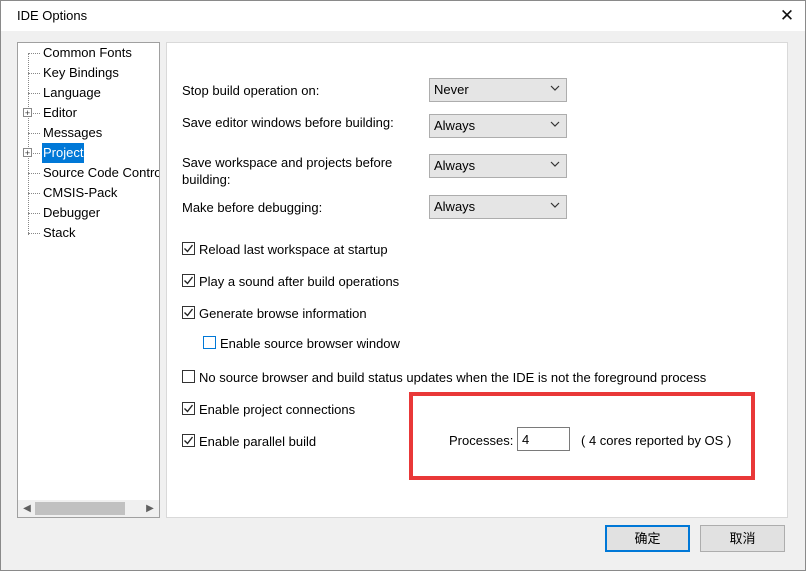 The height and width of the screenshot is (571, 806). Describe the element at coordinates (72, 92) in the screenshot. I see `tree-item-label: Language` at that location.